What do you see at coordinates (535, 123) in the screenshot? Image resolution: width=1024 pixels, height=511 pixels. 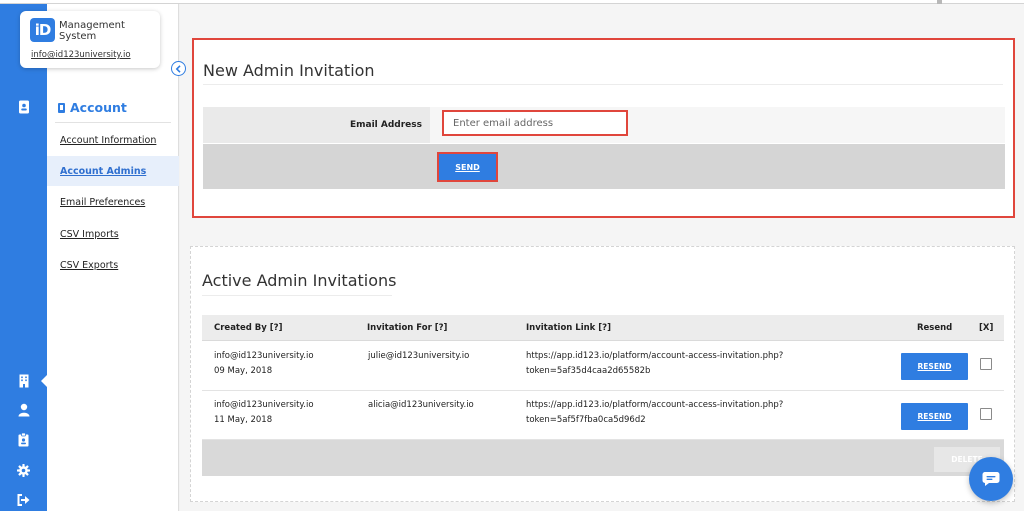 I see `email-input` at bounding box center [535, 123].